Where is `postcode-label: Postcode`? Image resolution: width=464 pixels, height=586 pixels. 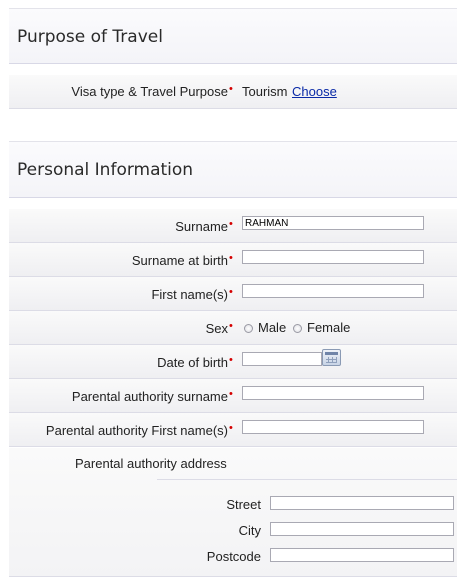 postcode-label: Postcode is located at coordinates (233, 556).